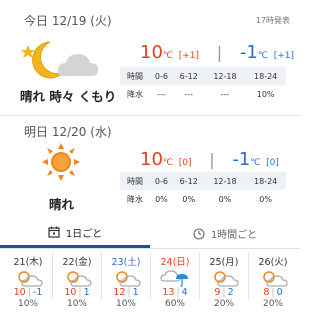 The width and height of the screenshot is (320, 317). Describe the element at coordinates (209, 159) in the screenshot. I see `tomorrow-temps: 10℃ [0] | -1℃ [0]` at that location.